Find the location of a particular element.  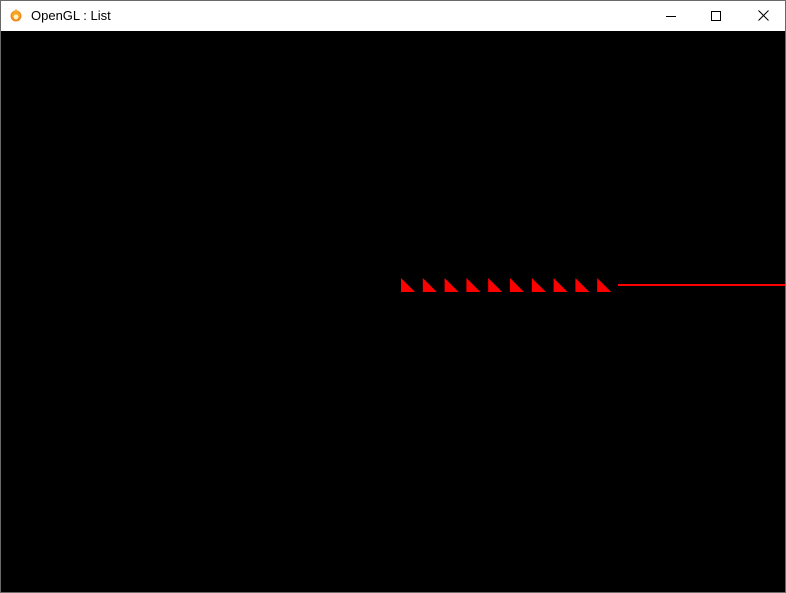

red-line is located at coordinates (701, 285).